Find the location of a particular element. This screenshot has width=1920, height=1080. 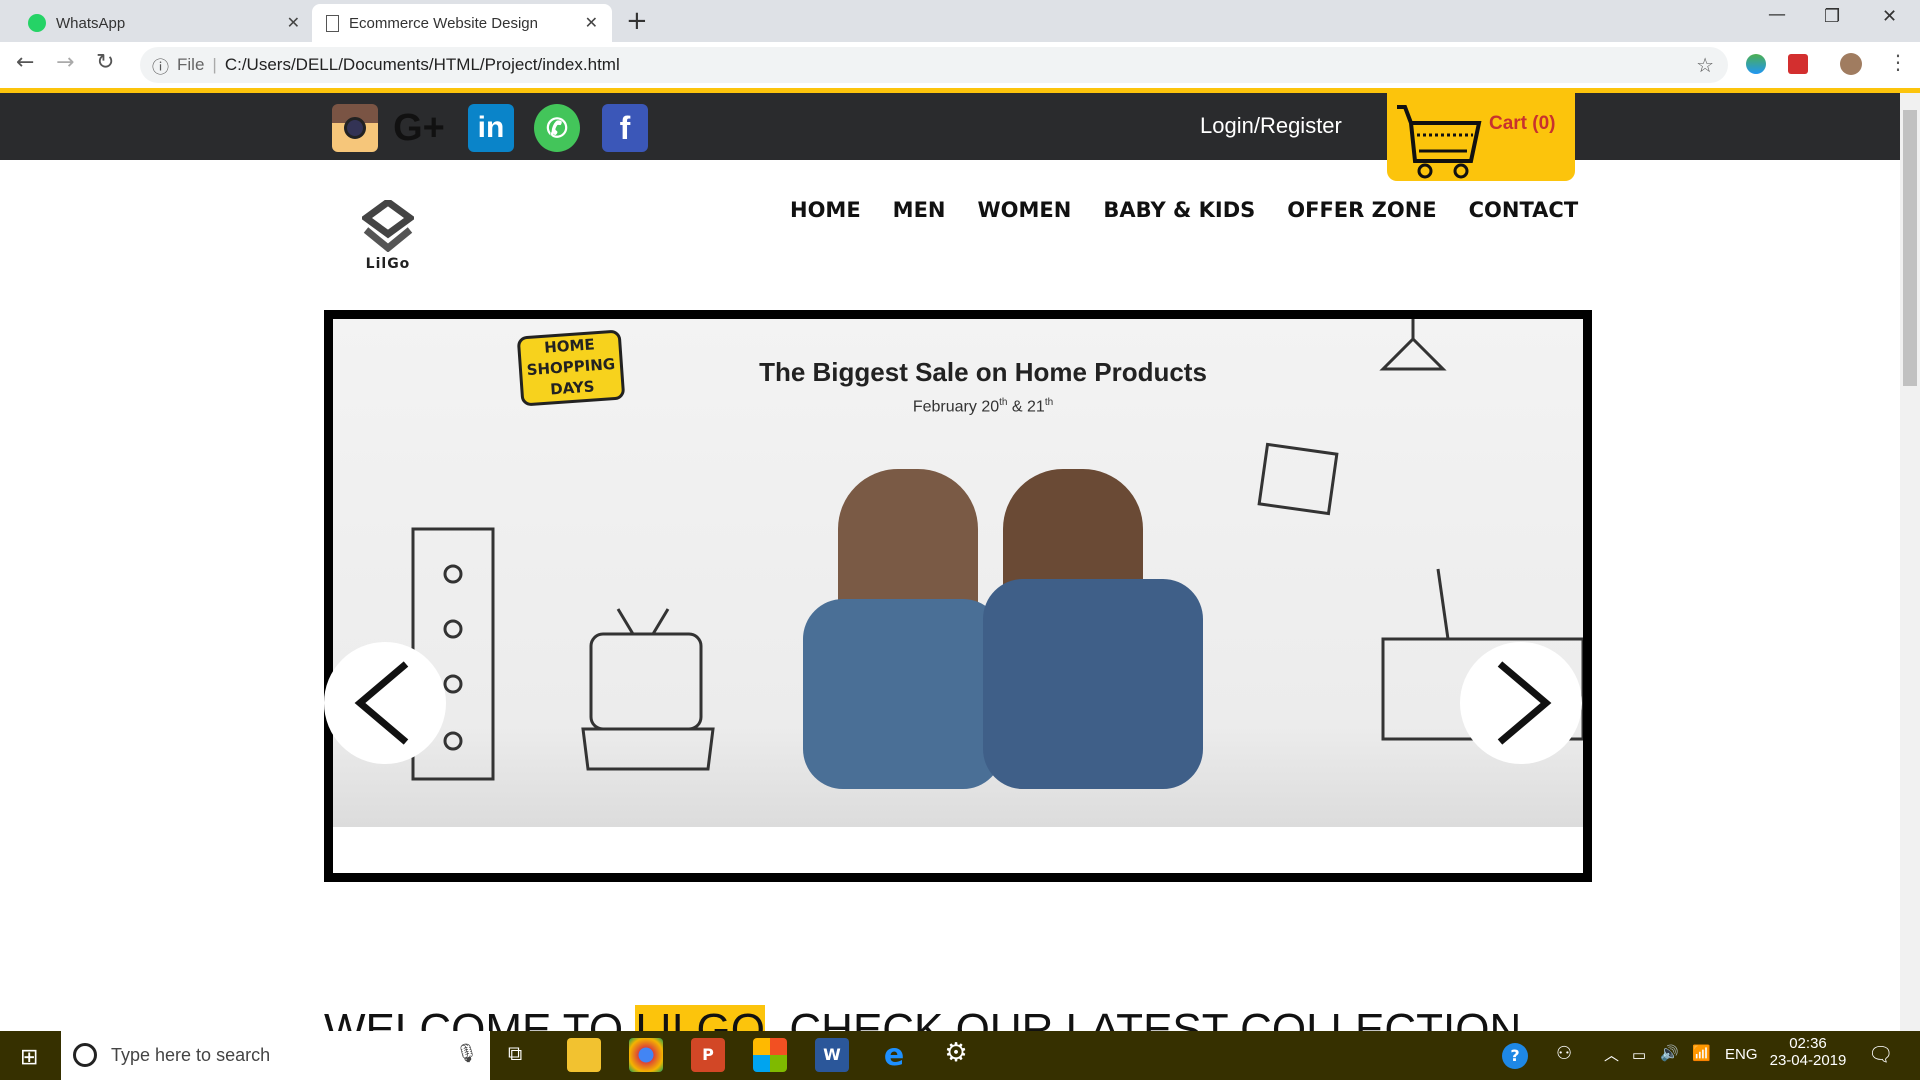

nav-men: MEN is located at coordinates (919, 210).